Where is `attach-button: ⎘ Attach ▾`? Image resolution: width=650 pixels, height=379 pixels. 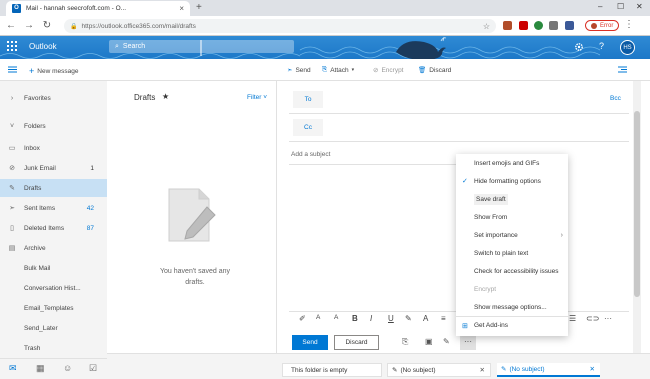
attach-button: ⎘ Attach ▾ is located at coordinates (338, 70).